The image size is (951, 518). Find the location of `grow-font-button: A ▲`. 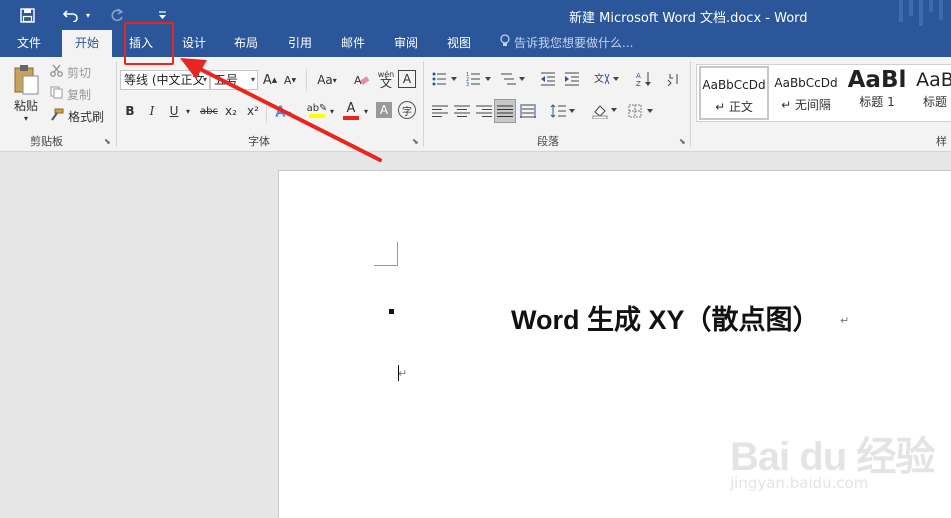

grow-font-button: A ▲ is located at coordinates (270, 80).